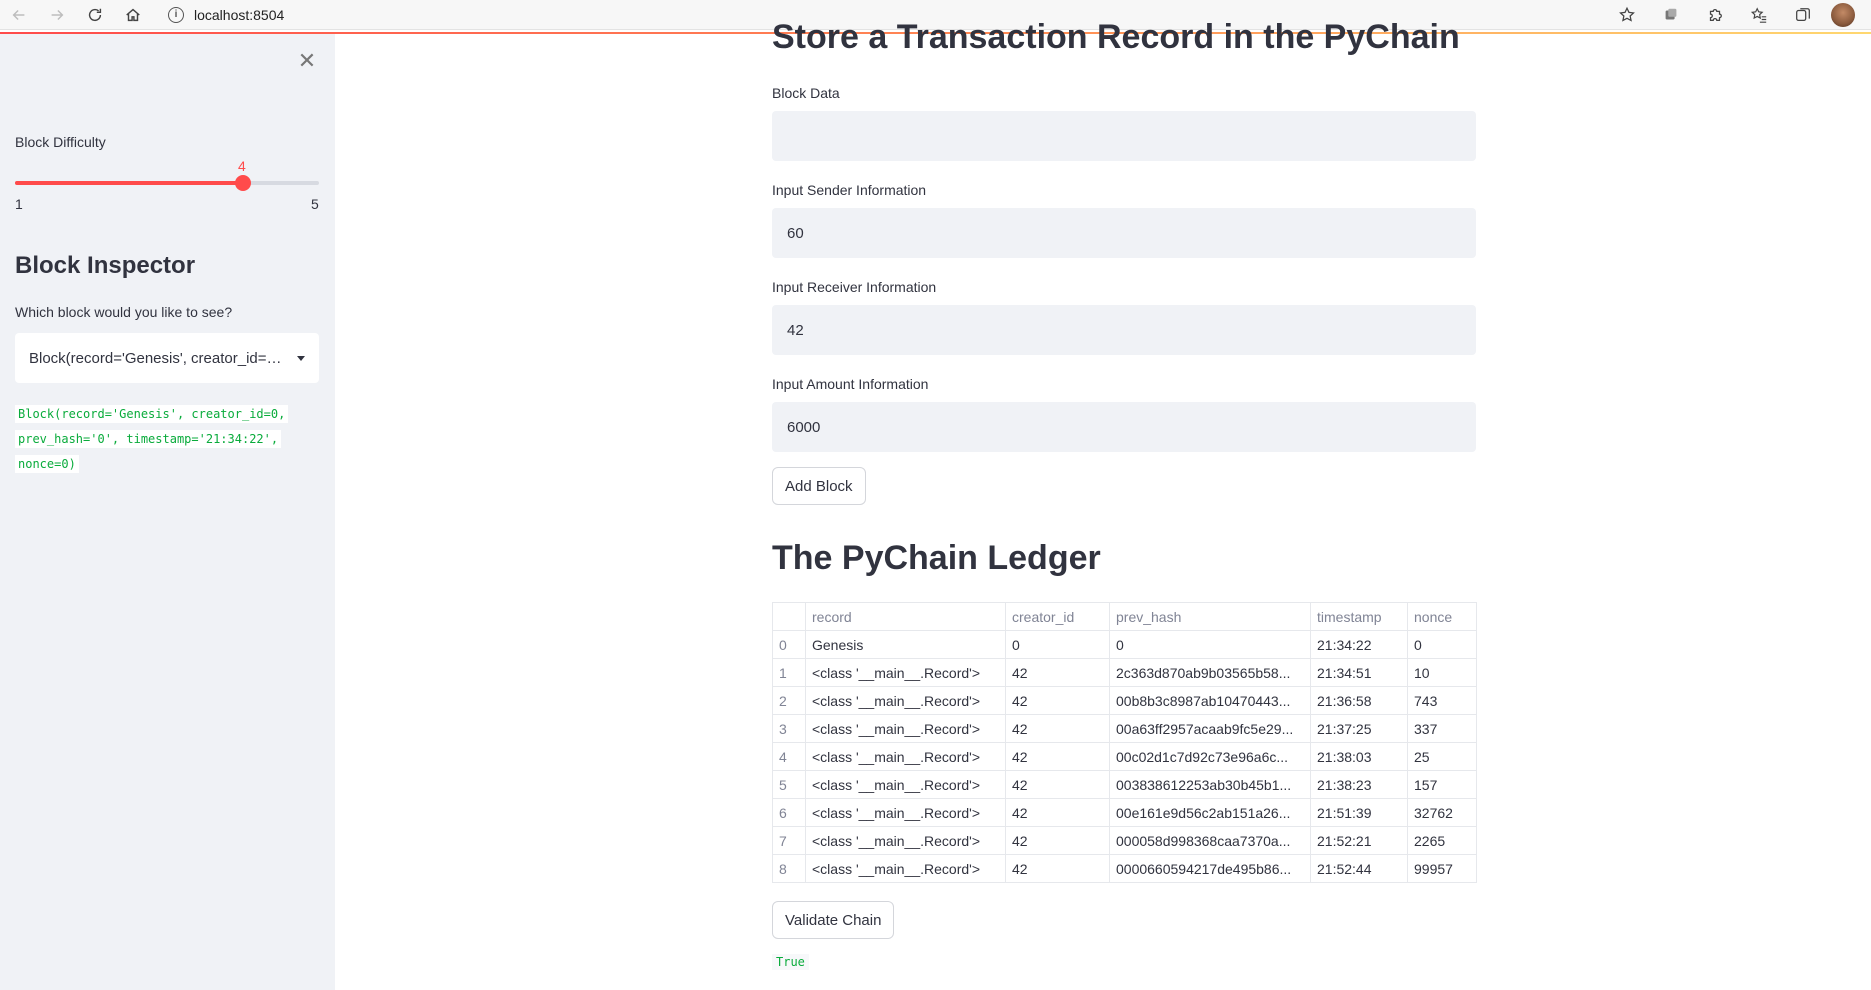 The width and height of the screenshot is (1871, 990). What do you see at coordinates (1359, 616) in the screenshot?
I see `column-header: timestamp` at bounding box center [1359, 616].